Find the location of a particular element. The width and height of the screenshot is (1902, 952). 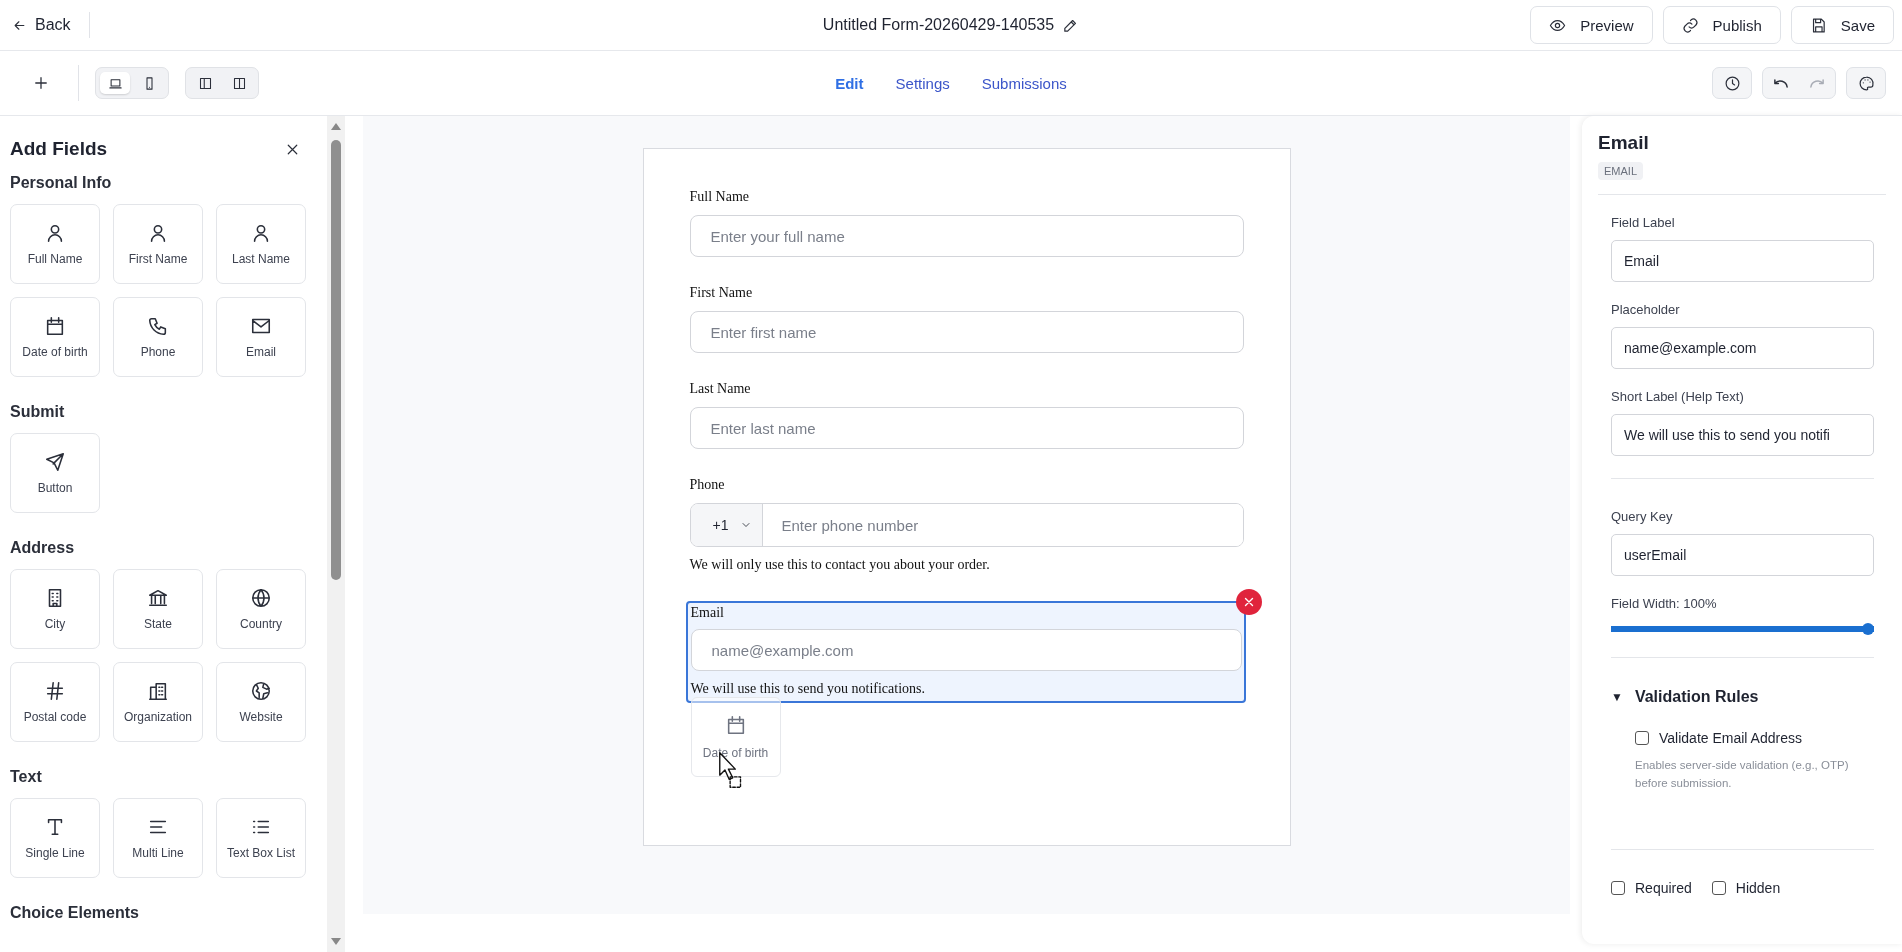

field-type-tile: Country is located at coordinates (261, 609).